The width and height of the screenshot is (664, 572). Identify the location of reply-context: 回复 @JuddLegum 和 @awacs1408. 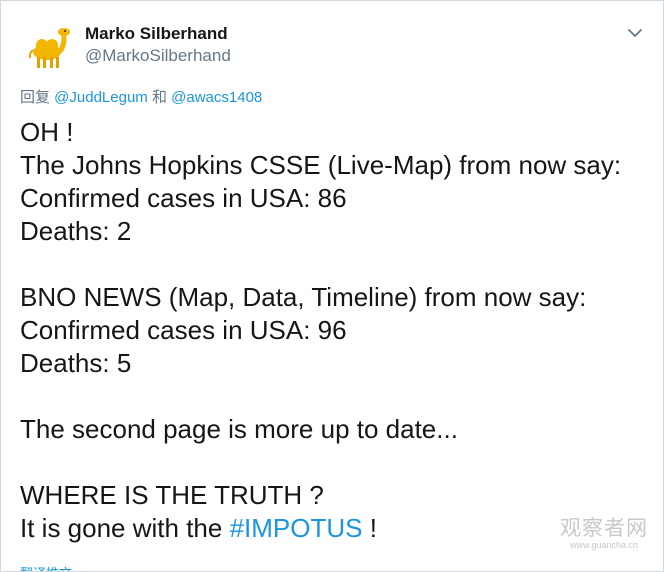
(141, 96).